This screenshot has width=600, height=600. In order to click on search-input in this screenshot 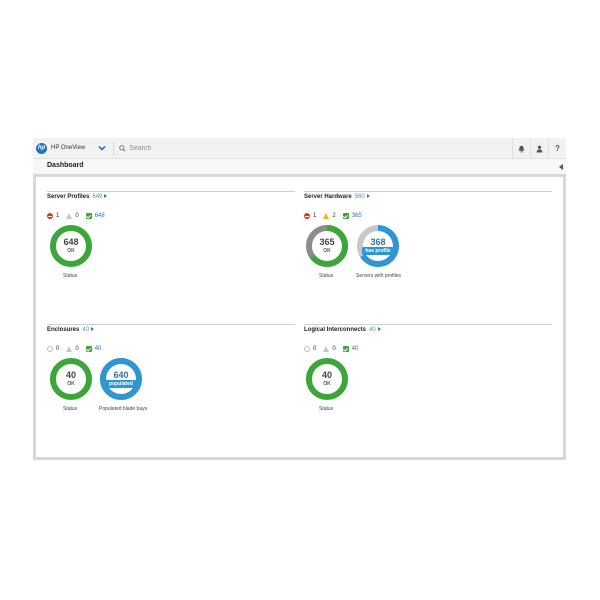, I will do `click(189, 148)`.